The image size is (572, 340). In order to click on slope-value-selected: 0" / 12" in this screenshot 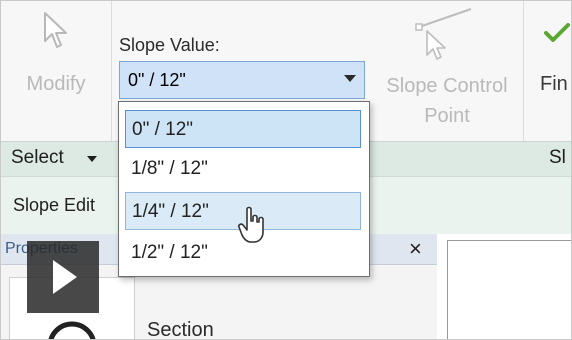, I will do `click(157, 80)`.